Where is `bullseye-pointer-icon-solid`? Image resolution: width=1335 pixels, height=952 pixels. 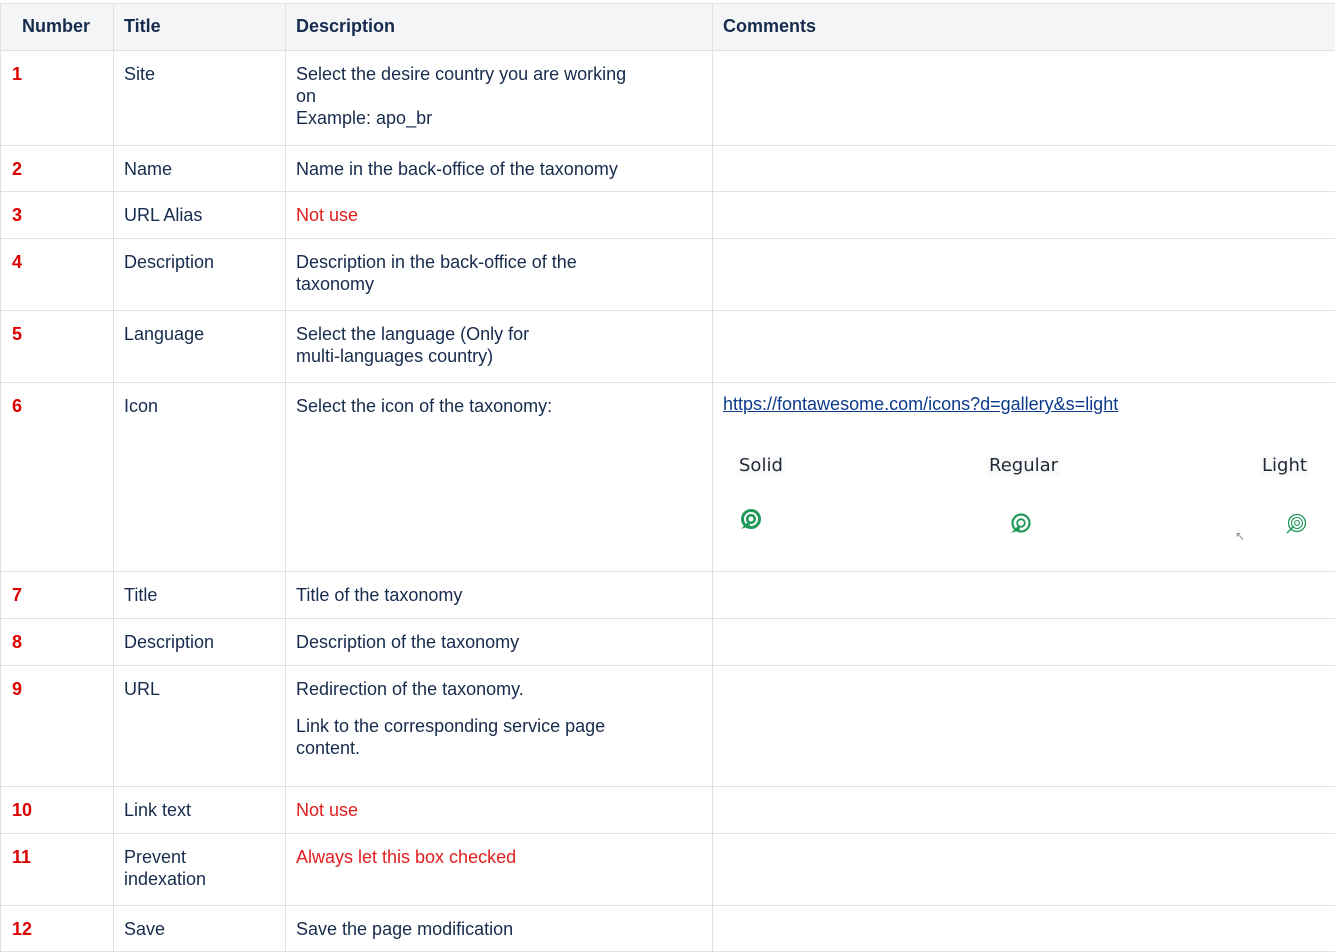 bullseye-pointer-icon-solid is located at coordinates (750, 520).